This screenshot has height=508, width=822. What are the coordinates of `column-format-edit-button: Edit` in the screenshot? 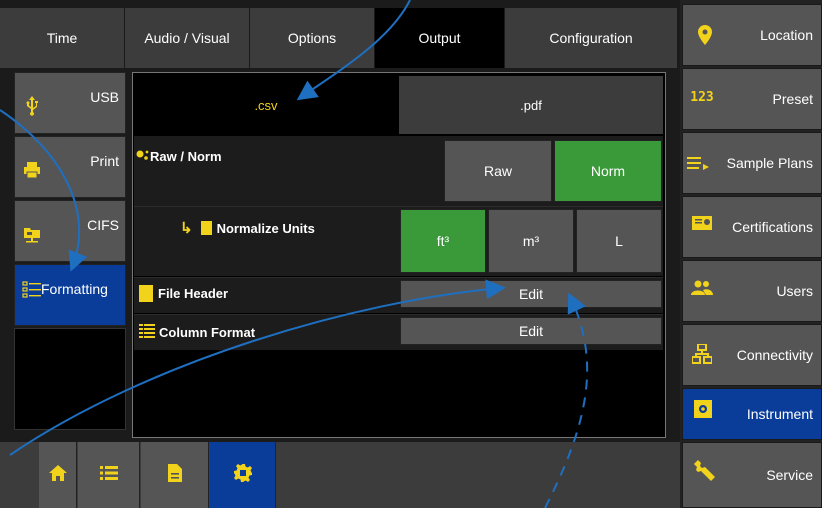 It's located at (531, 331).